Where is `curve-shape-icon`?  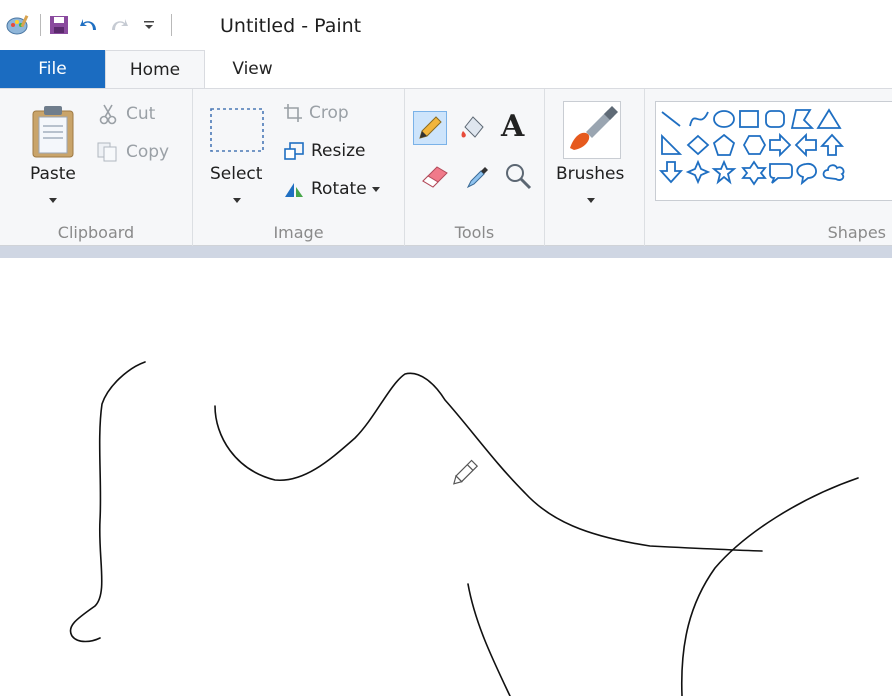
curve-shape-icon is located at coordinates (699, 119).